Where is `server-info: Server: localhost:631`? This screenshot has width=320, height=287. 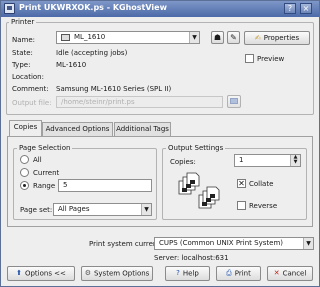 server-info: Server: localhost:631 is located at coordinates (191, 258).